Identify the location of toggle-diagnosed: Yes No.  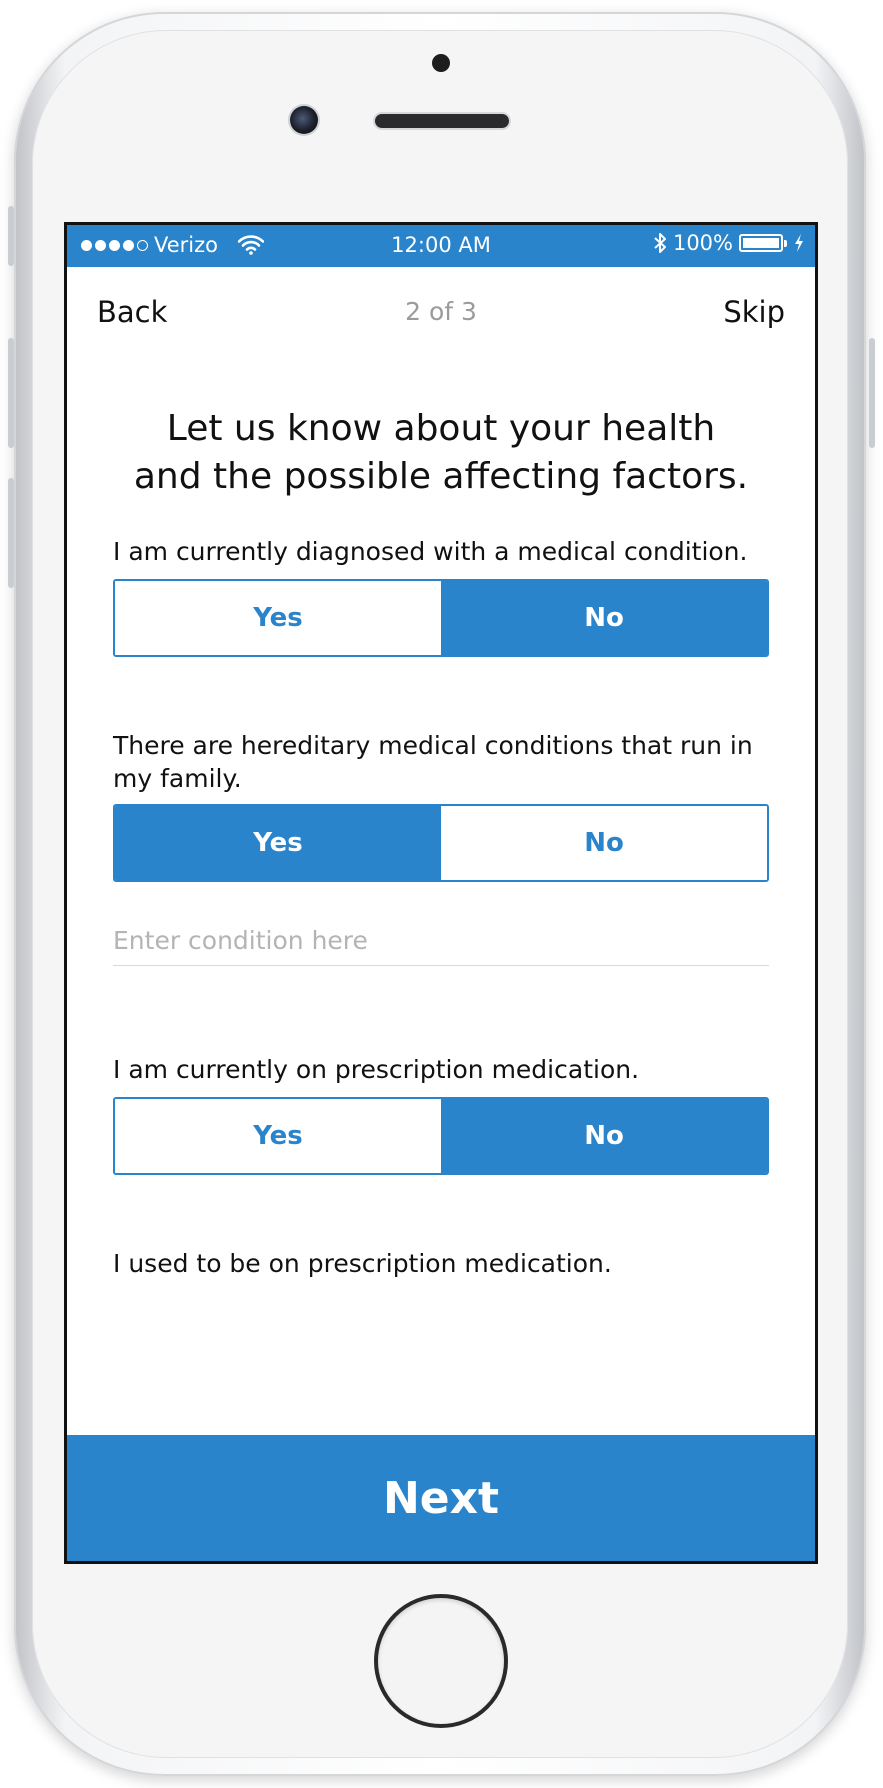
(441, 618).